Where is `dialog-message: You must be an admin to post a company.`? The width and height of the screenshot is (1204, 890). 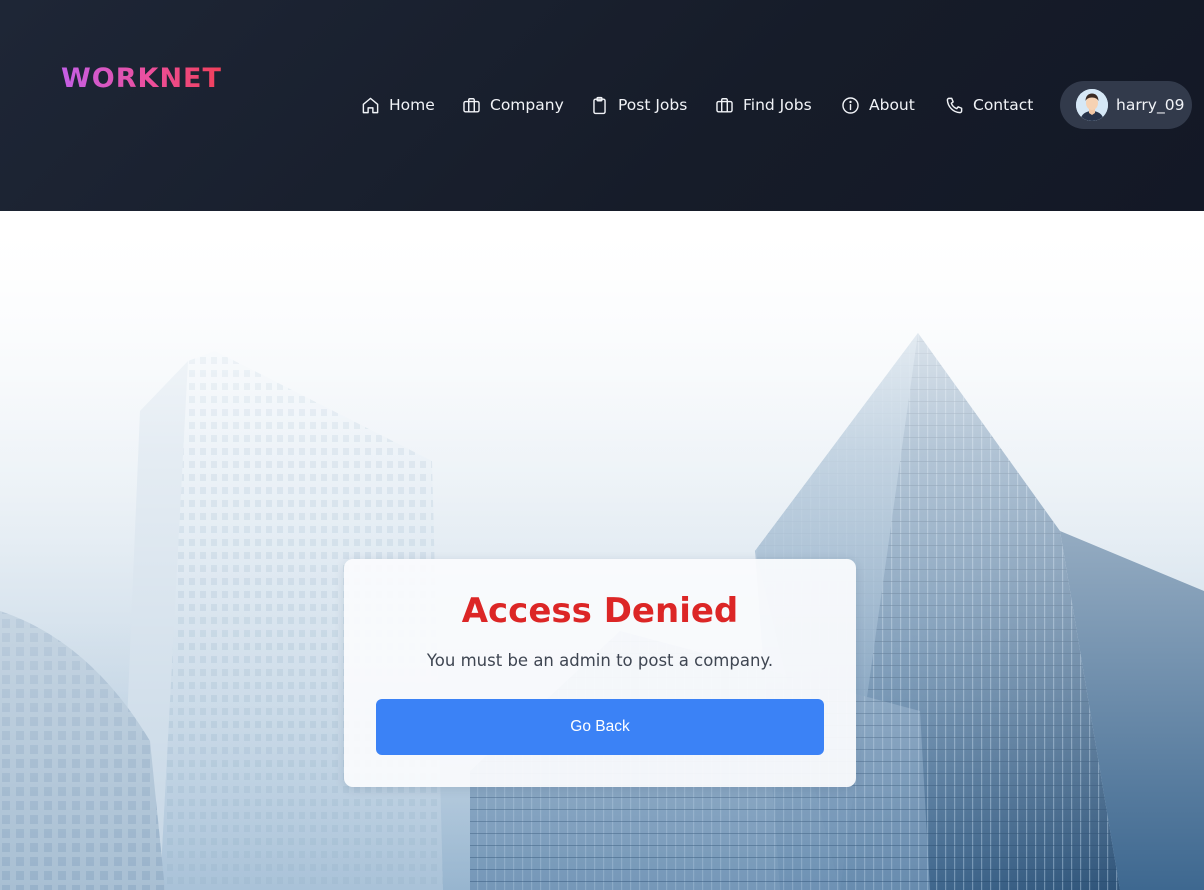 dialog-message: You must be an admin to post a company. is located at coordinates (600, 660).